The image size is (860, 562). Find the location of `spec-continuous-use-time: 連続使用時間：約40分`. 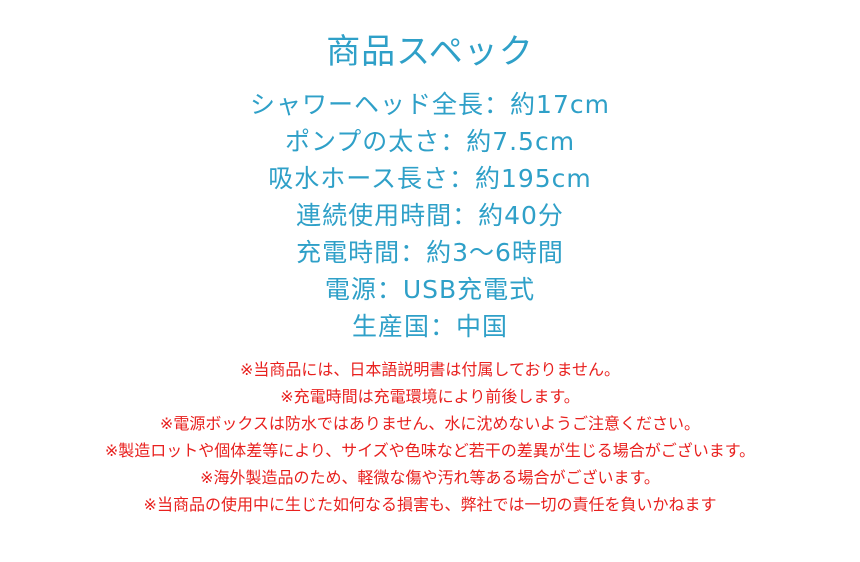

spec-continuous-use-time: 連続使用時間：約40分 is located at coordinates (430, 215).